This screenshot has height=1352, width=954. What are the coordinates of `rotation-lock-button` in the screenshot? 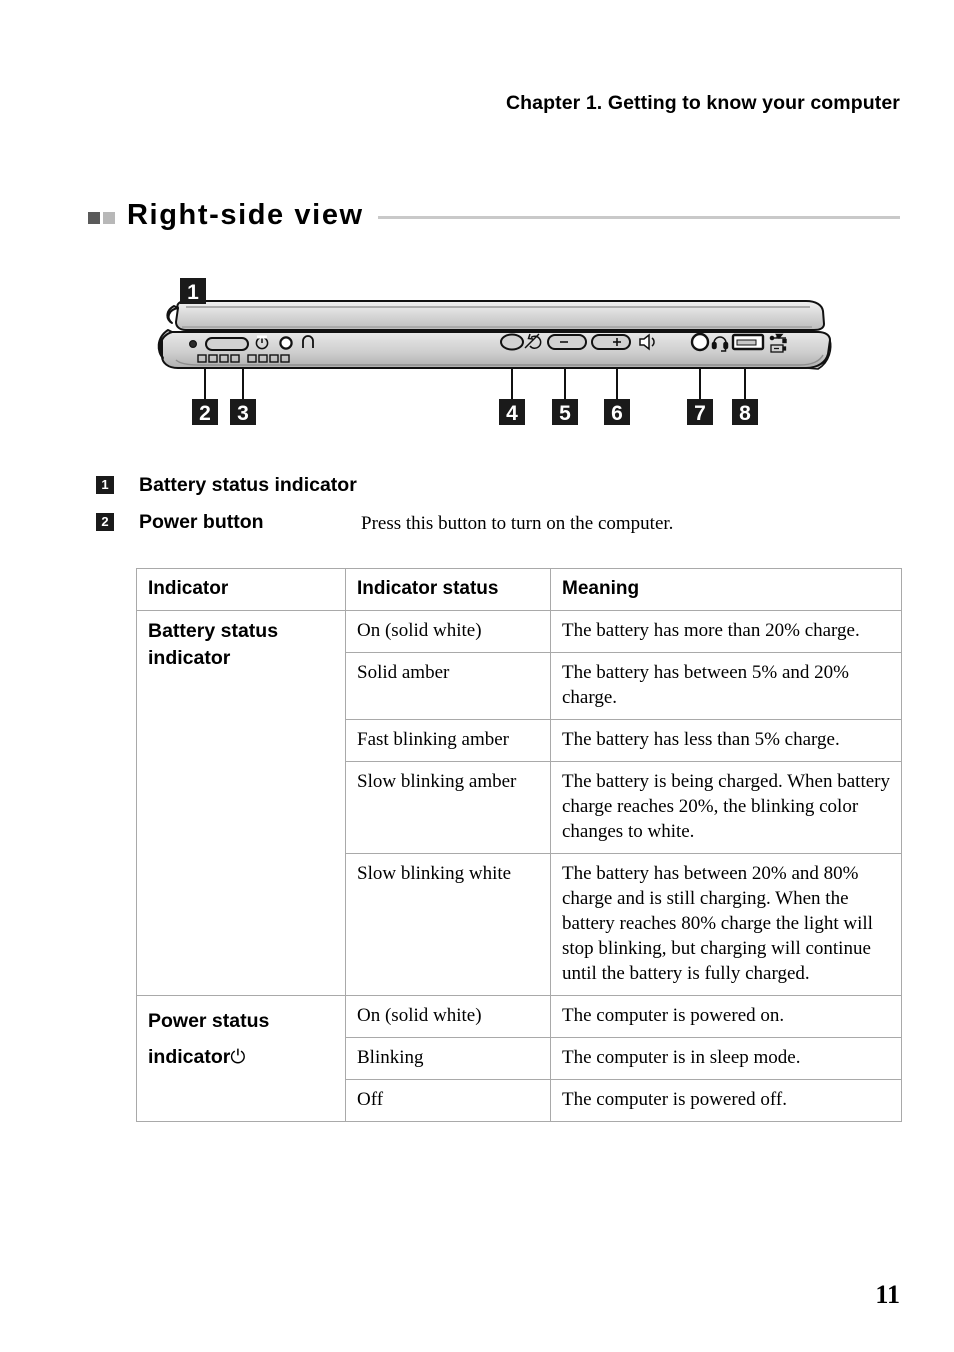 It's located at (512, 342).